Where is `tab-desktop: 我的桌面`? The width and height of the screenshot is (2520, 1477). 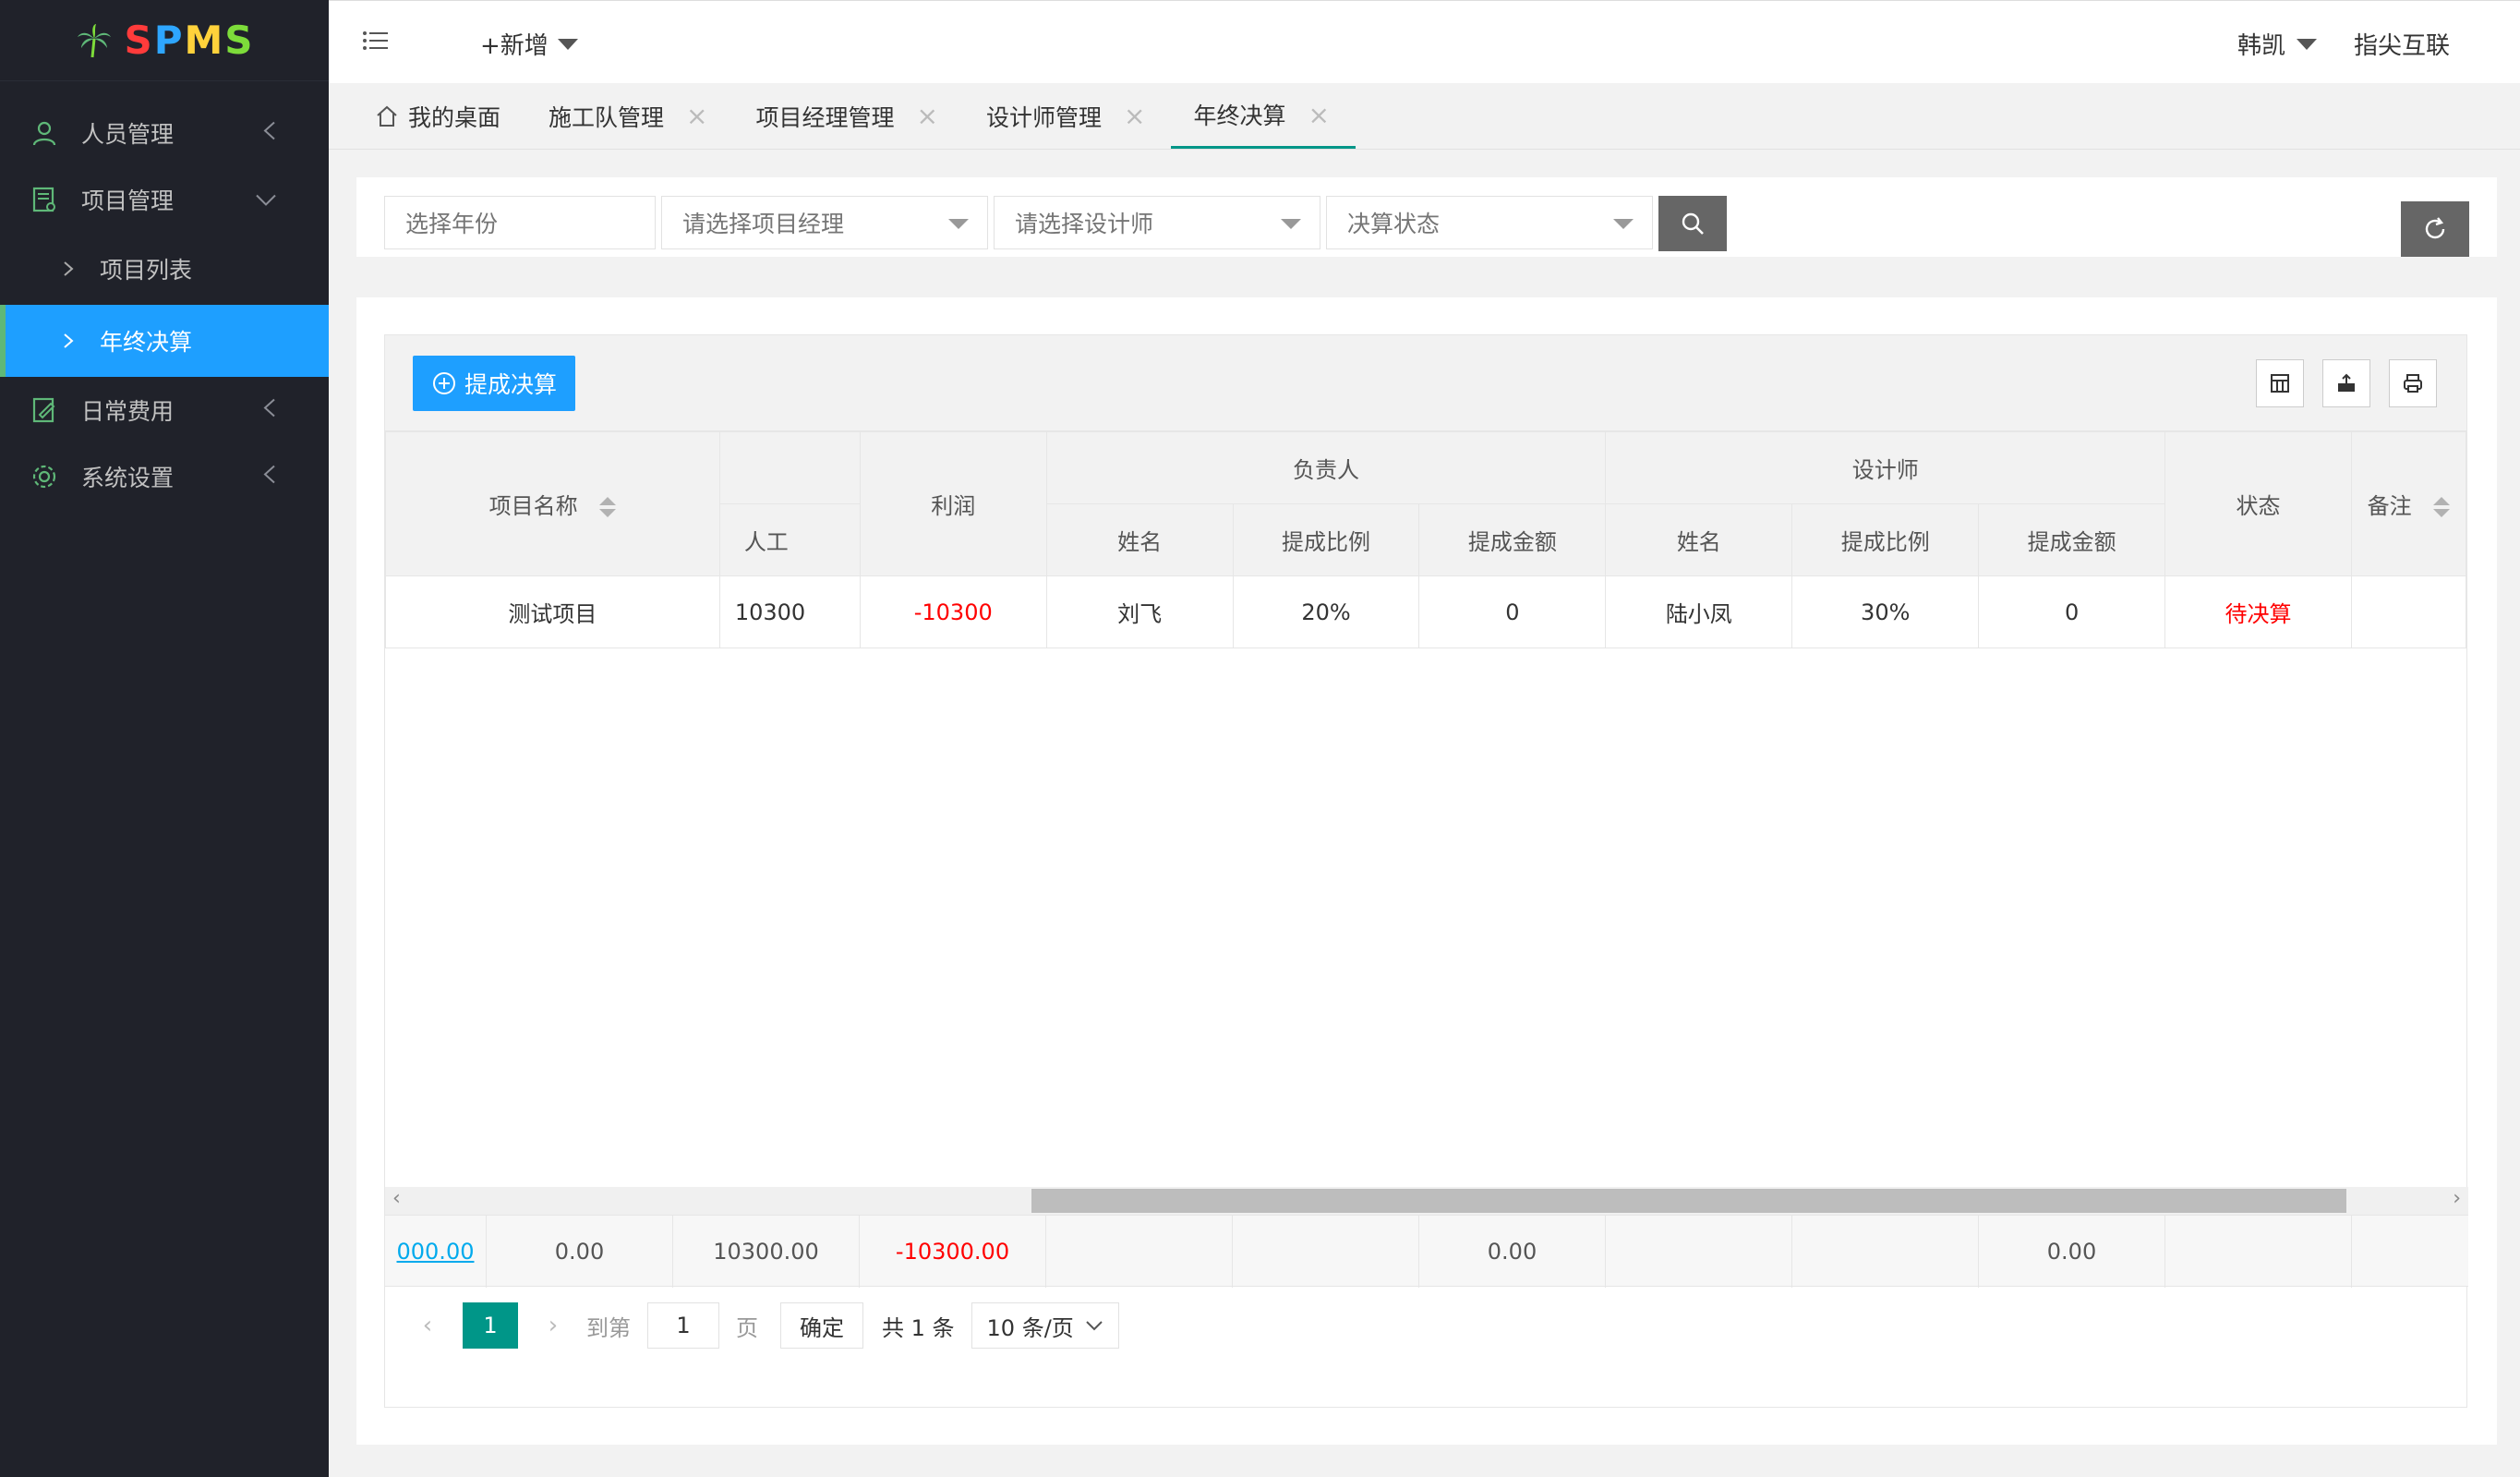 tab-desktop: 我的桌面 is located at coordinates (439, 116).